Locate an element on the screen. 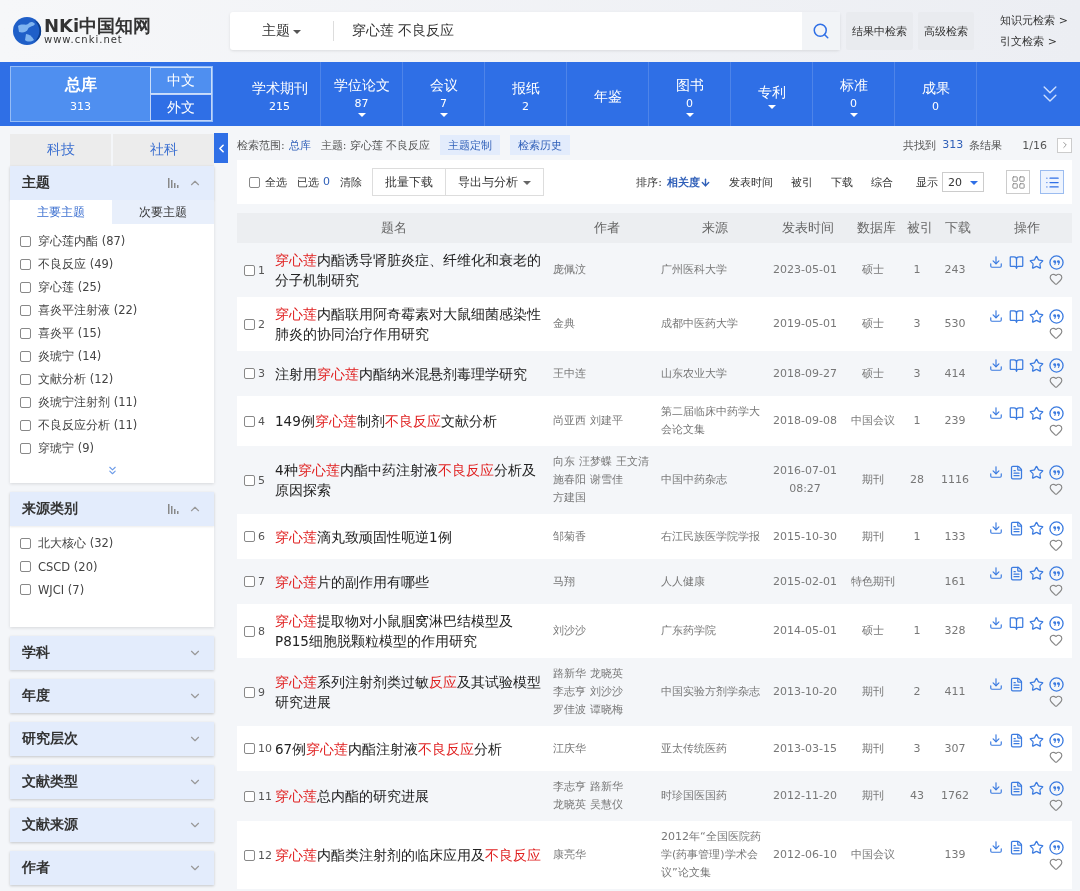  author-name: 施春阳 is located at coordinates (569, 480).